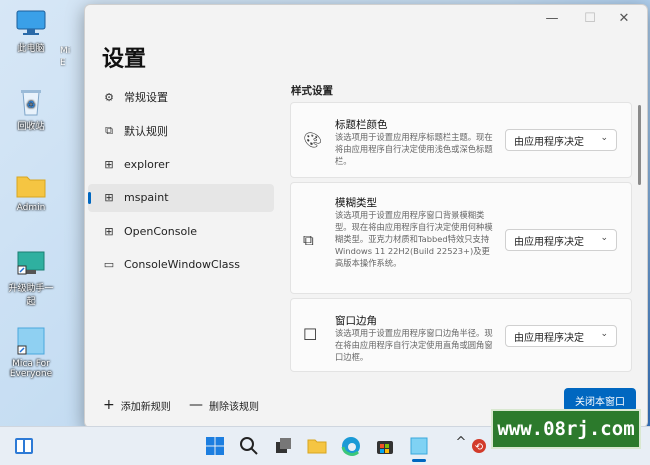 This screenshot has height=465, width=650. Describe the element at coordinates (31, 208) in the screenshot. I see `desktop-icon-label: Admin` at that location.